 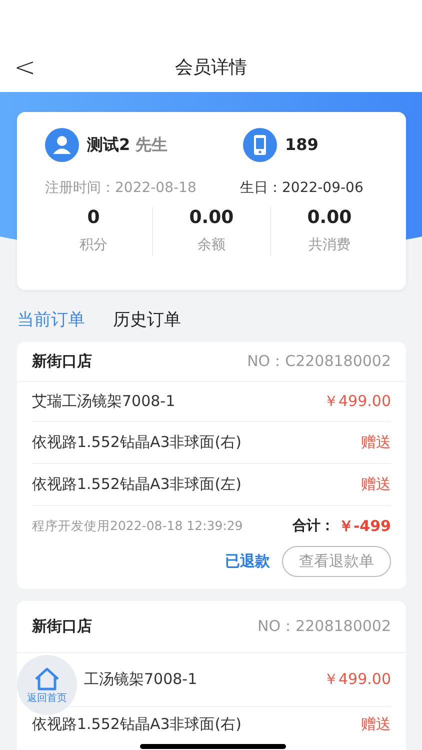 What do you see at coordinates (25, 68) in the screenshot?
I see `back-button: <` at bounding box center [25, 68].